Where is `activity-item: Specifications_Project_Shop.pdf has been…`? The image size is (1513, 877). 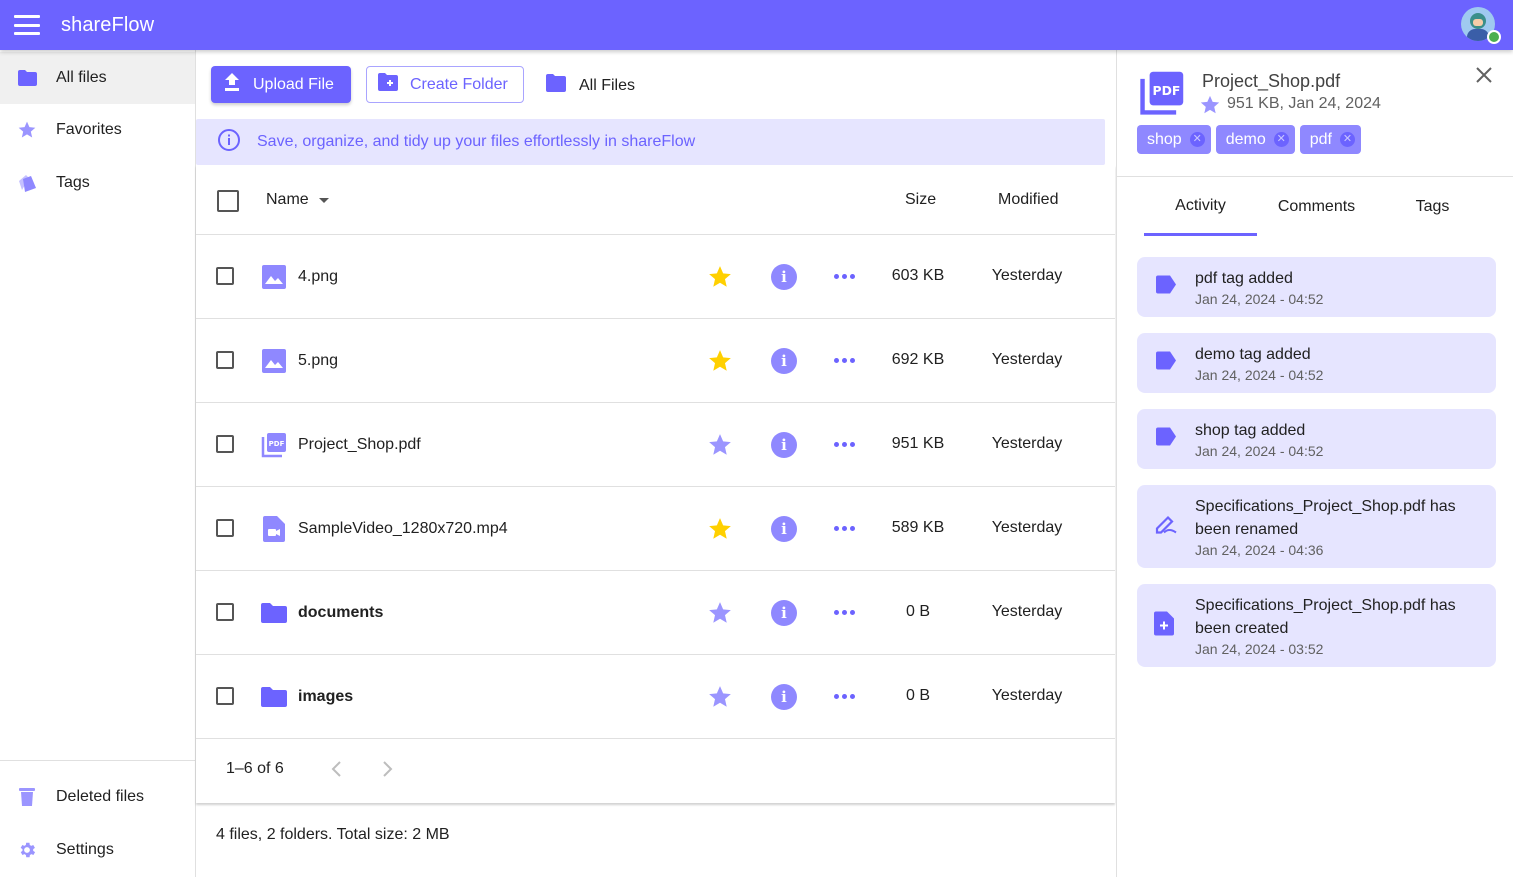
activity-item: Specifications_Project_Shop.pdf has been… is located at coordinates (1316, 625).